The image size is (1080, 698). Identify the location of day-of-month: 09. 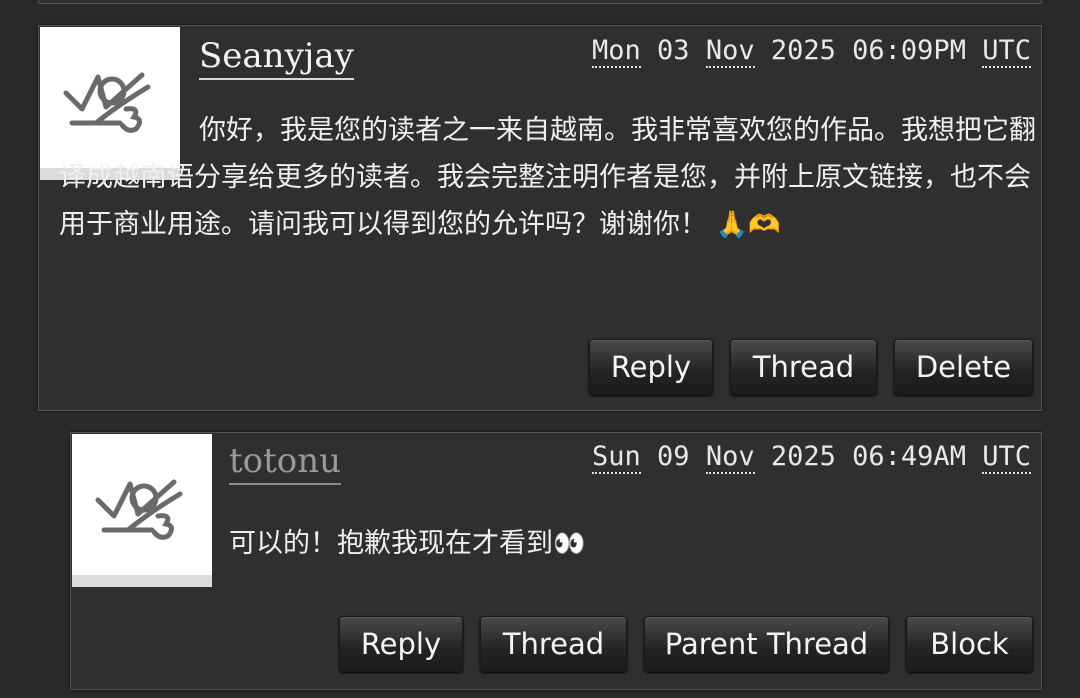
(673, 456).